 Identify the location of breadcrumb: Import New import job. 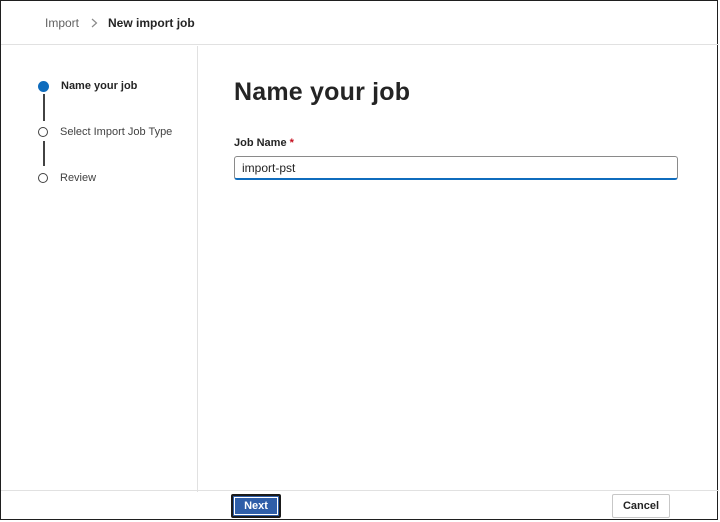
(360, 23).